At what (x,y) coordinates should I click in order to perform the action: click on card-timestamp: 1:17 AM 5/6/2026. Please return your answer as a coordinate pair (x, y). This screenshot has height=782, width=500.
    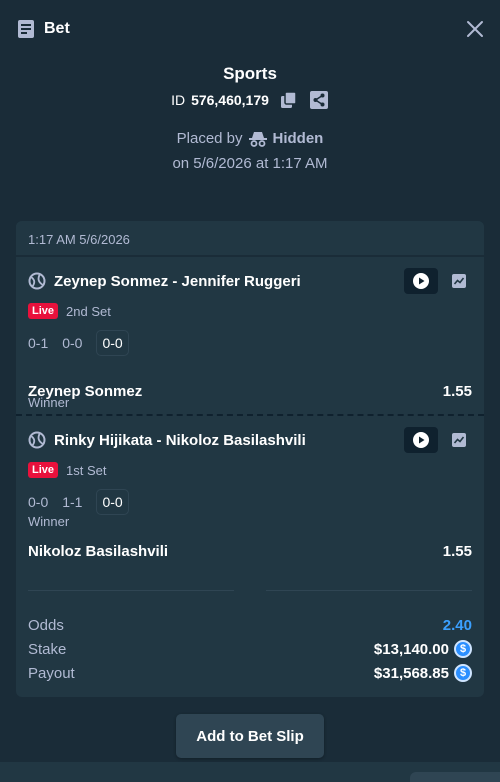
    Looking at the image, I should click on (250, 239).